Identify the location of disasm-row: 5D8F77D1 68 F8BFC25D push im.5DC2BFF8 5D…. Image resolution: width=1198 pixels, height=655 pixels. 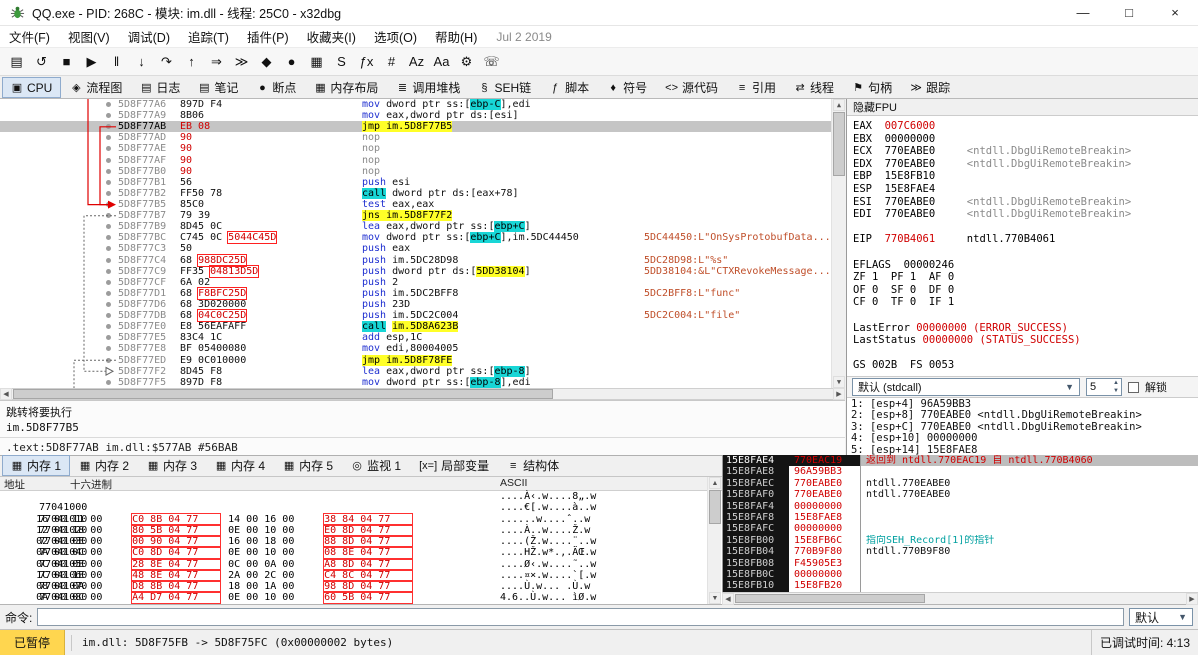
(422, 293).